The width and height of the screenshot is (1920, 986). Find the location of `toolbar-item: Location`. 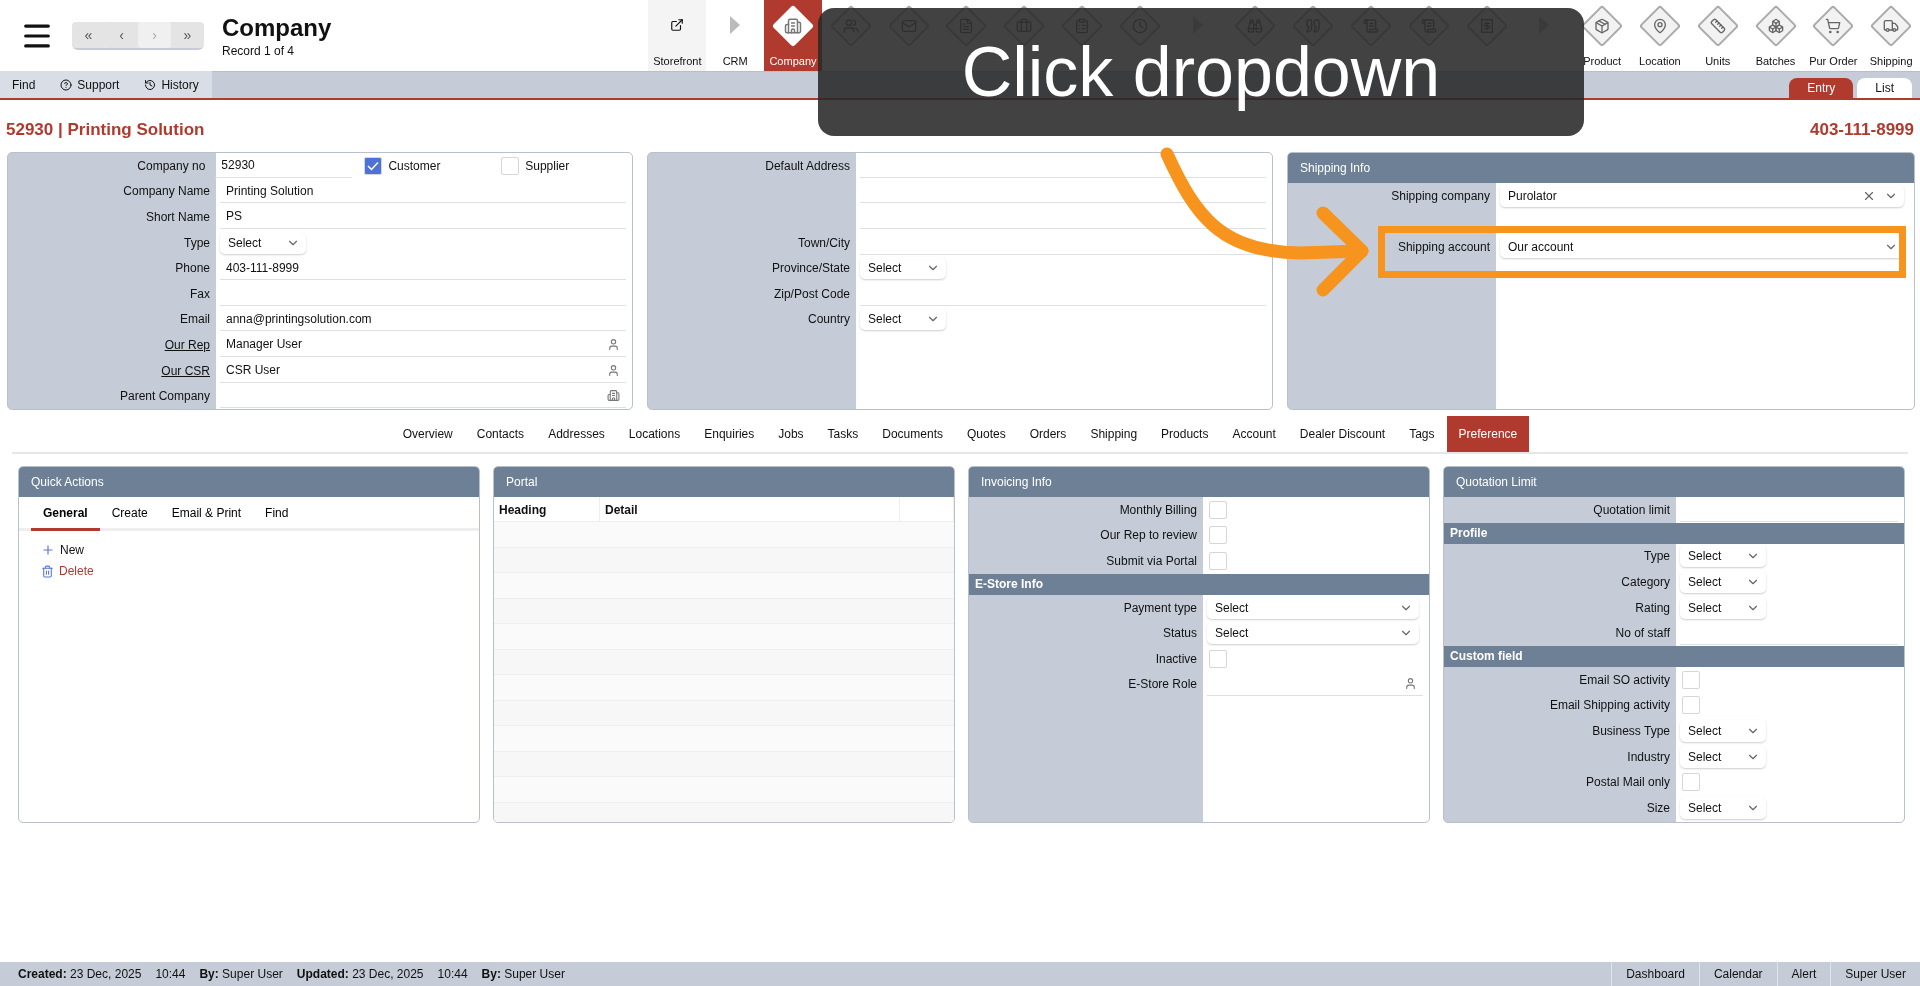

toolbar-item: Location is located at coordinates (1660, 35).